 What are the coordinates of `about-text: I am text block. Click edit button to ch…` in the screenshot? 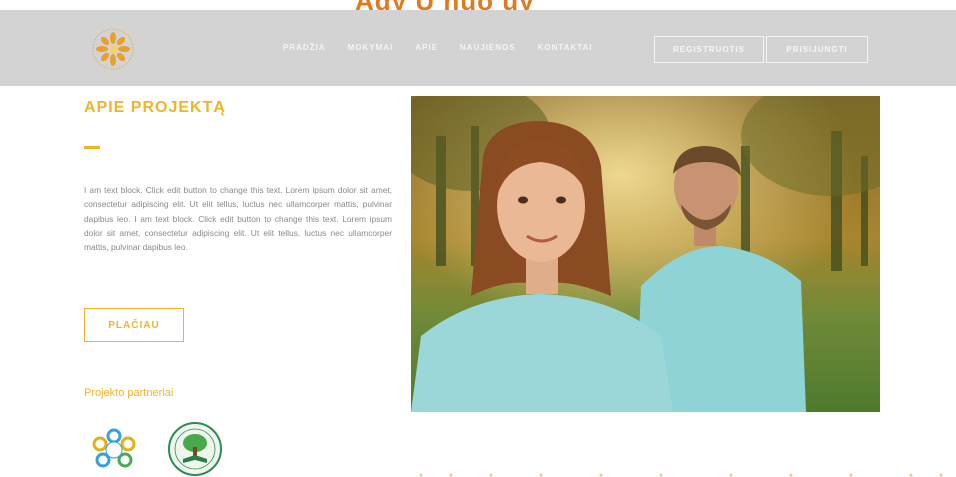 It's located at (238, 219).